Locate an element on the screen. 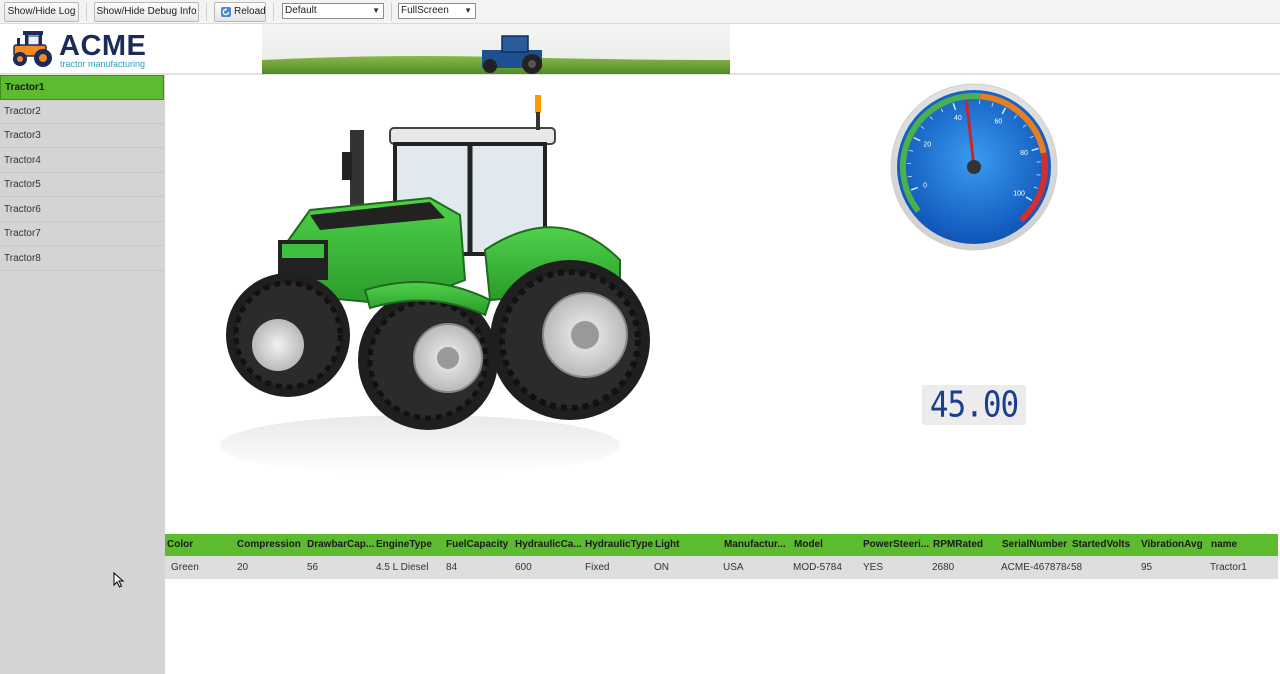 This screenshot has height=674, width=1280. sidebar-item-tractor3: Tractor3 is located at coordinates (82, 136).